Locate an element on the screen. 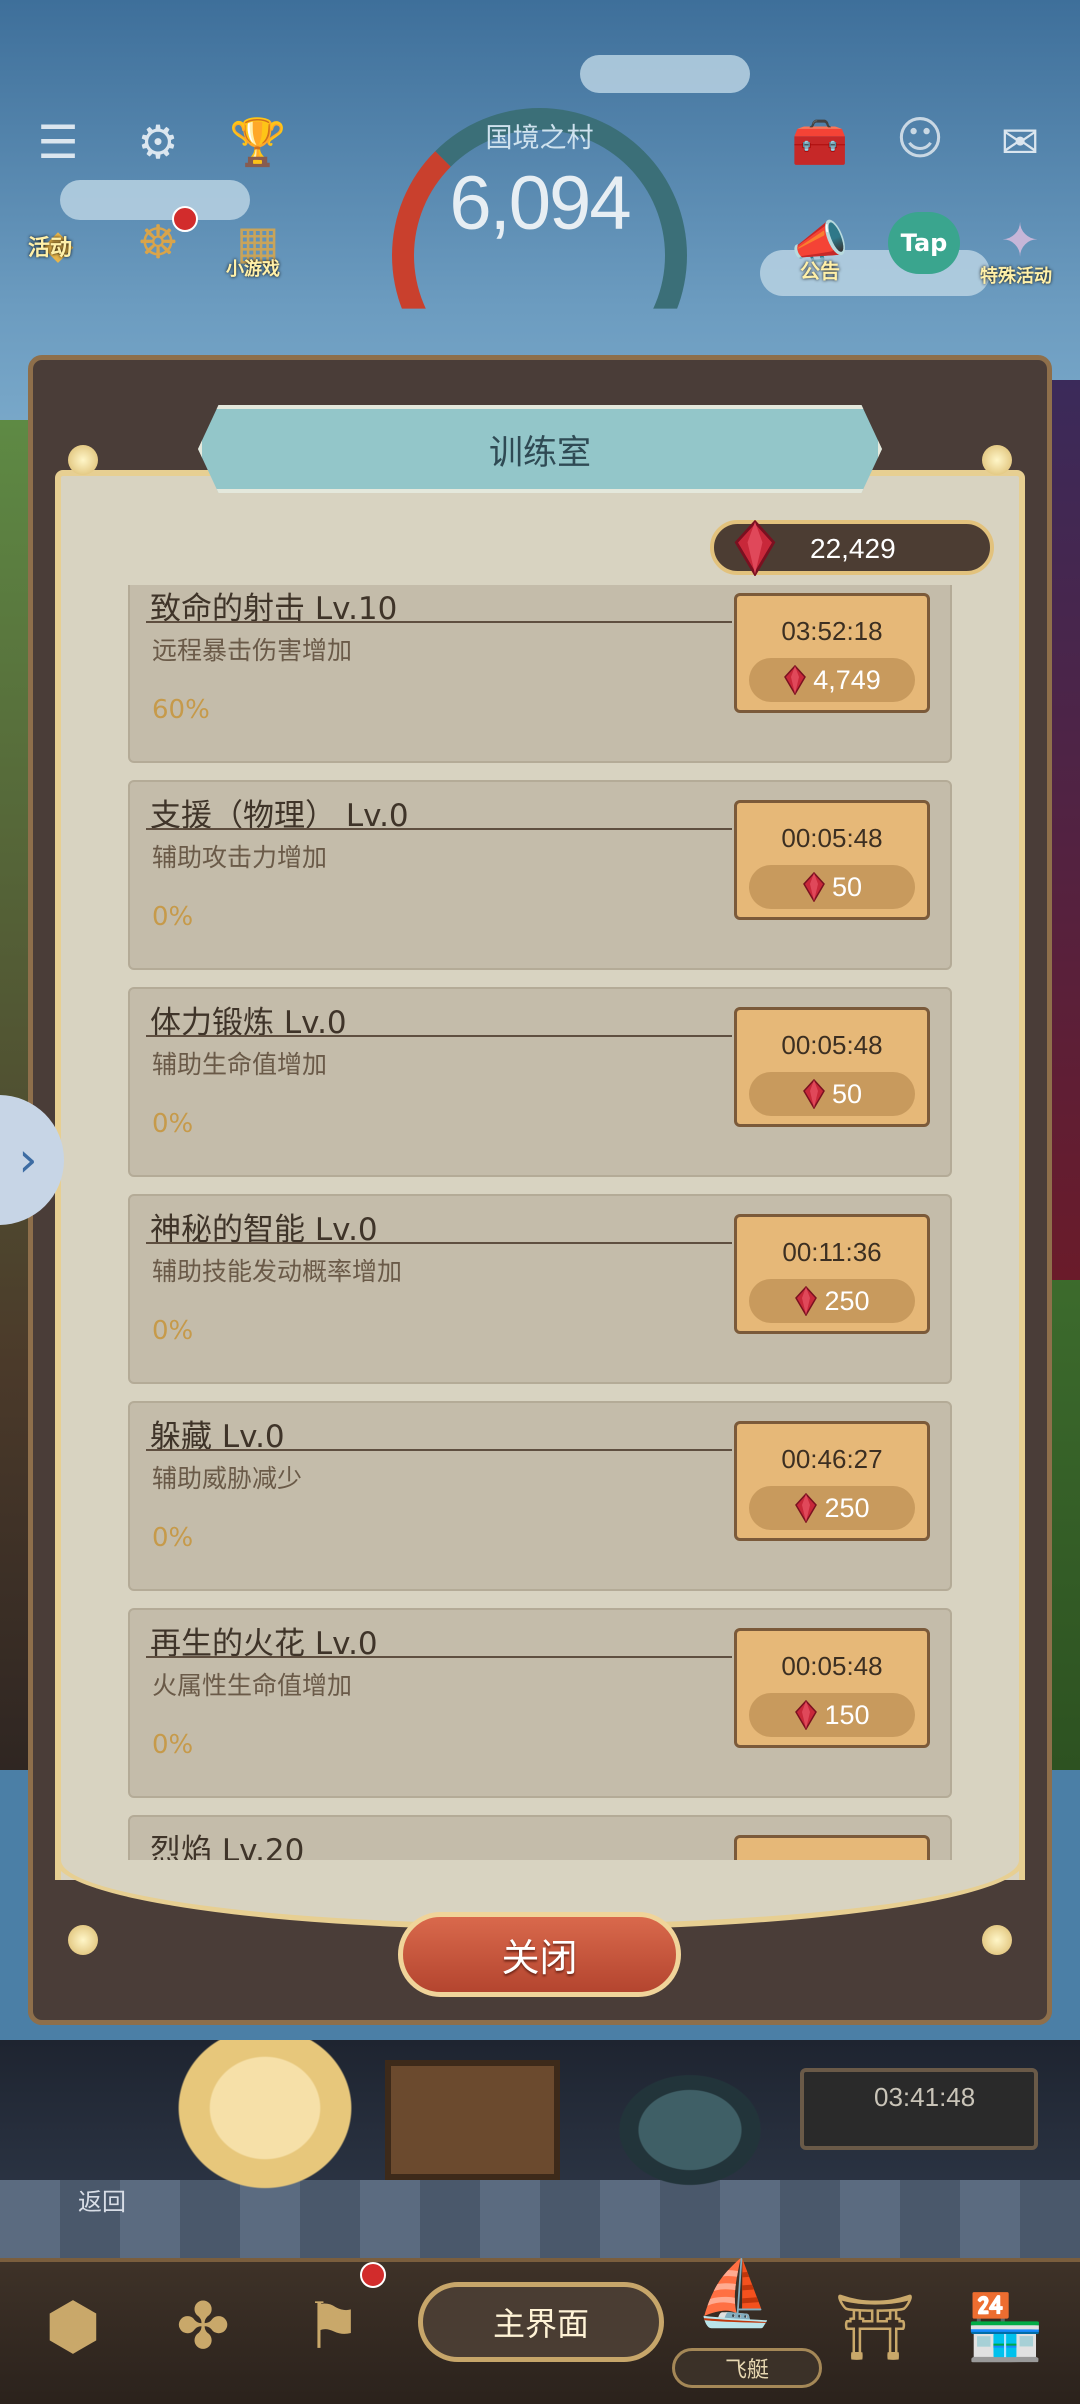  special-event-icon: ✦ is located at coordinates (1020, 240).